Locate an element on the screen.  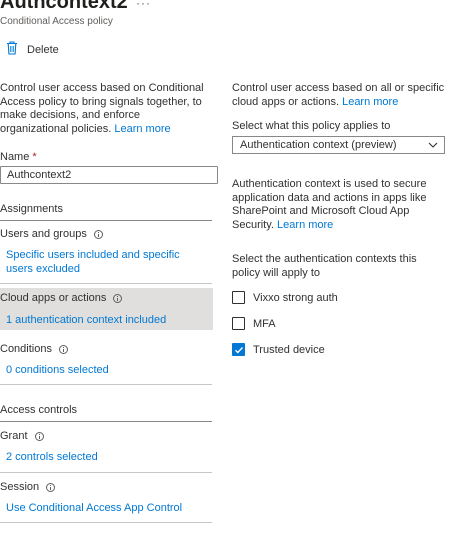
session-label: Session is located at coordinates (28, 487).